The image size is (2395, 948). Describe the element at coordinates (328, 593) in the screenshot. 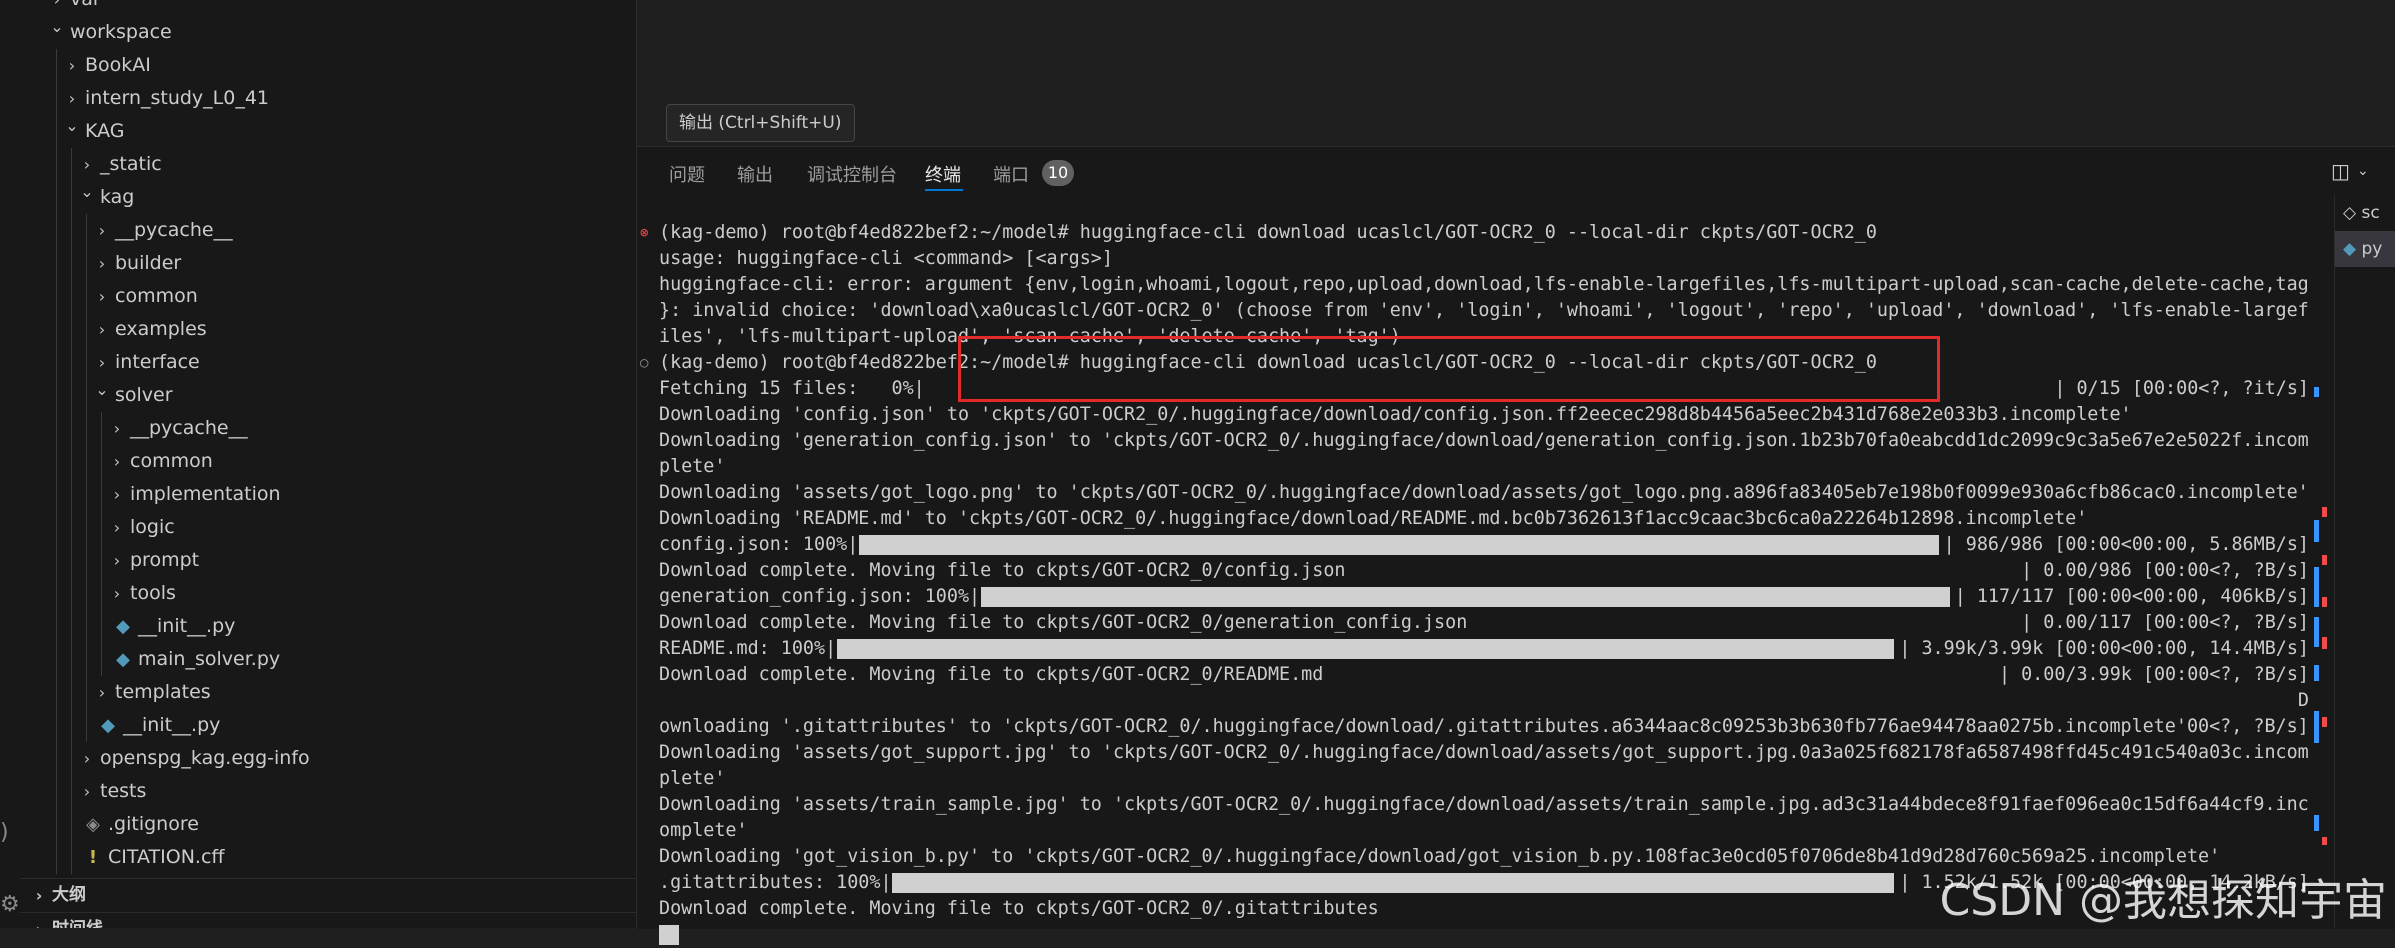

I see `tree-folder: › tools` at that location.